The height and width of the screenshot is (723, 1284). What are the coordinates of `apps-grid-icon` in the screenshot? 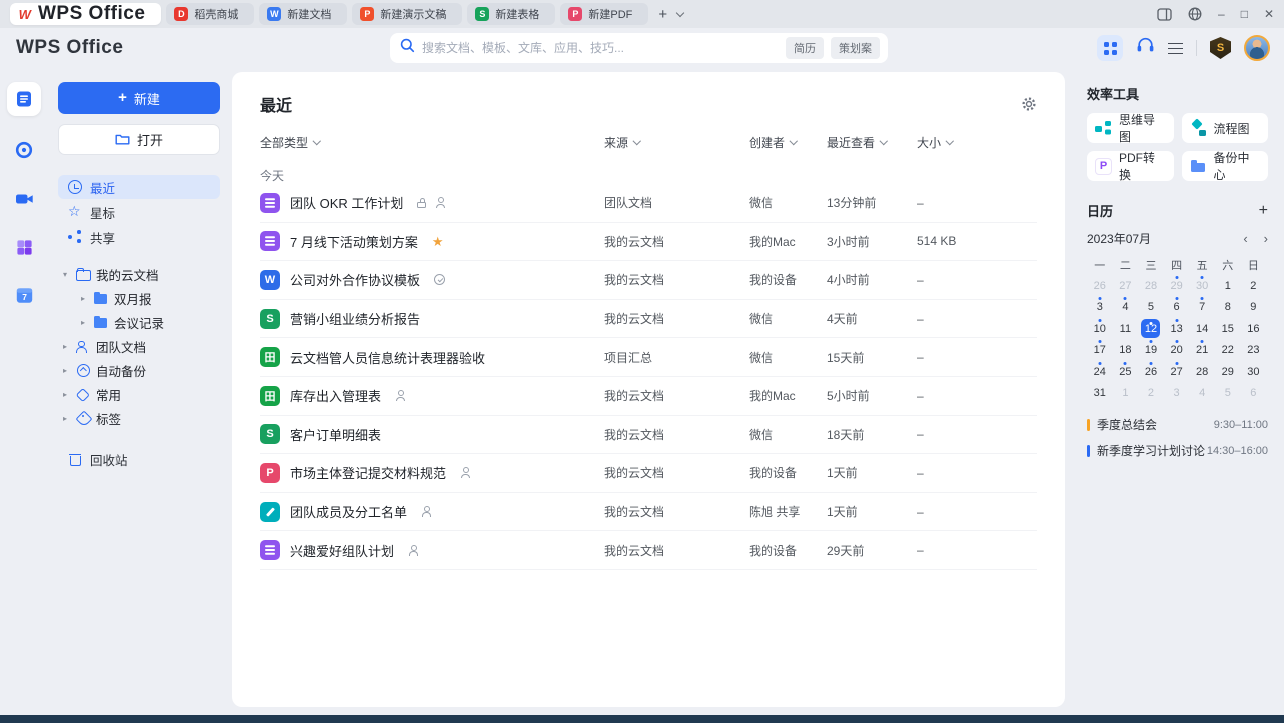 It's located at (1110, 48).